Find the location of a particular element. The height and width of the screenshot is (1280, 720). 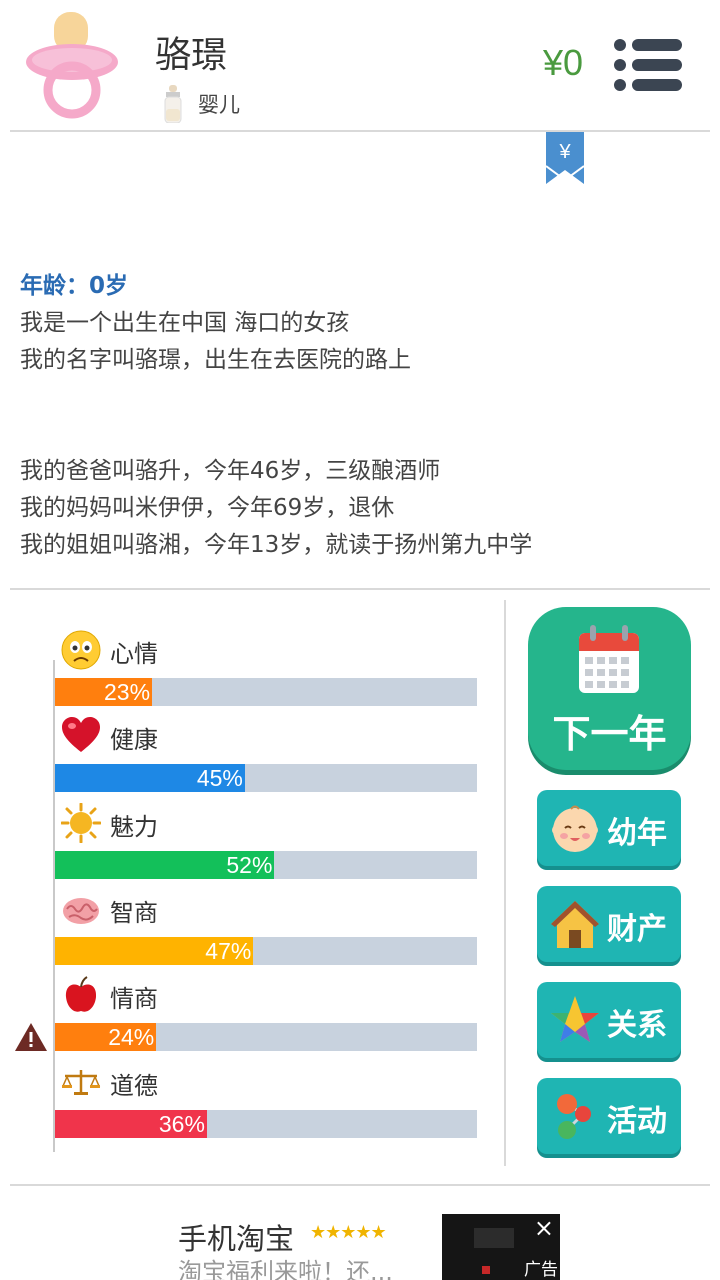

stat-bar-fill: 52% is located at coordinates (165, 865).